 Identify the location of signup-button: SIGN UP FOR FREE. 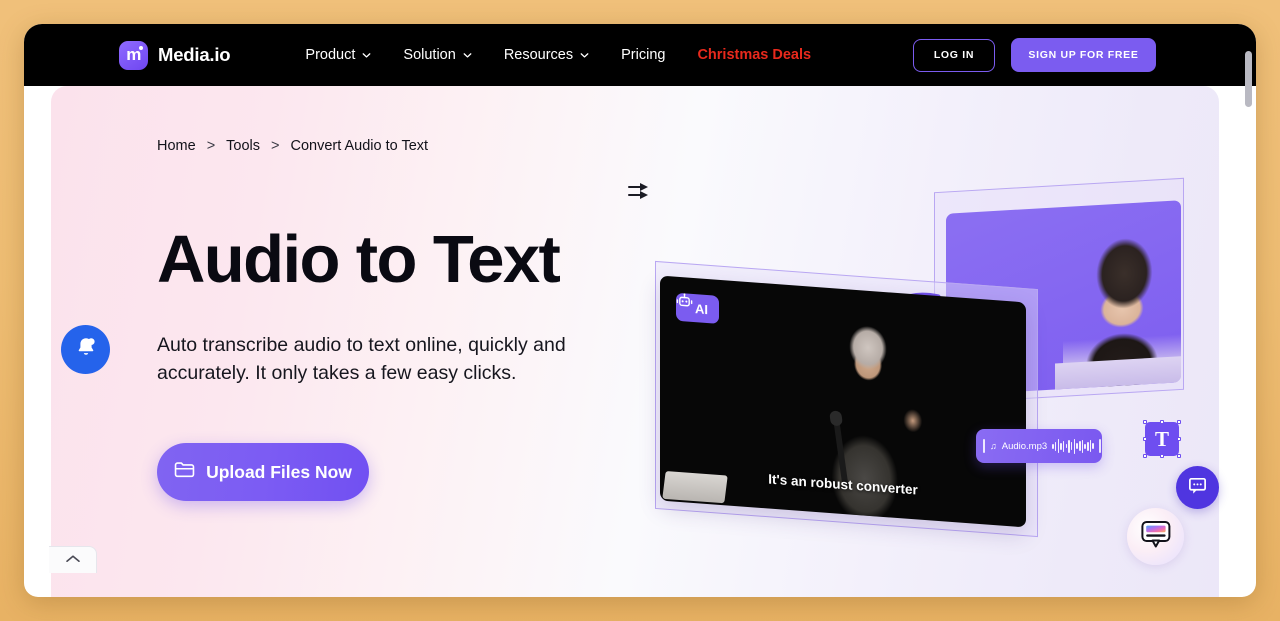
(1083, 55).